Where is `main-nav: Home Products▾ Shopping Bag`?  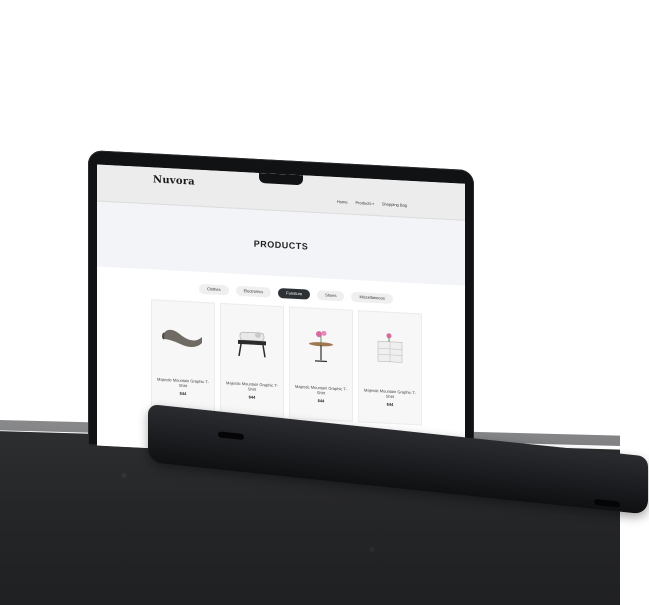
main-nav: Home Products▾ Shopping Bag is located at coordinates (372, 203).